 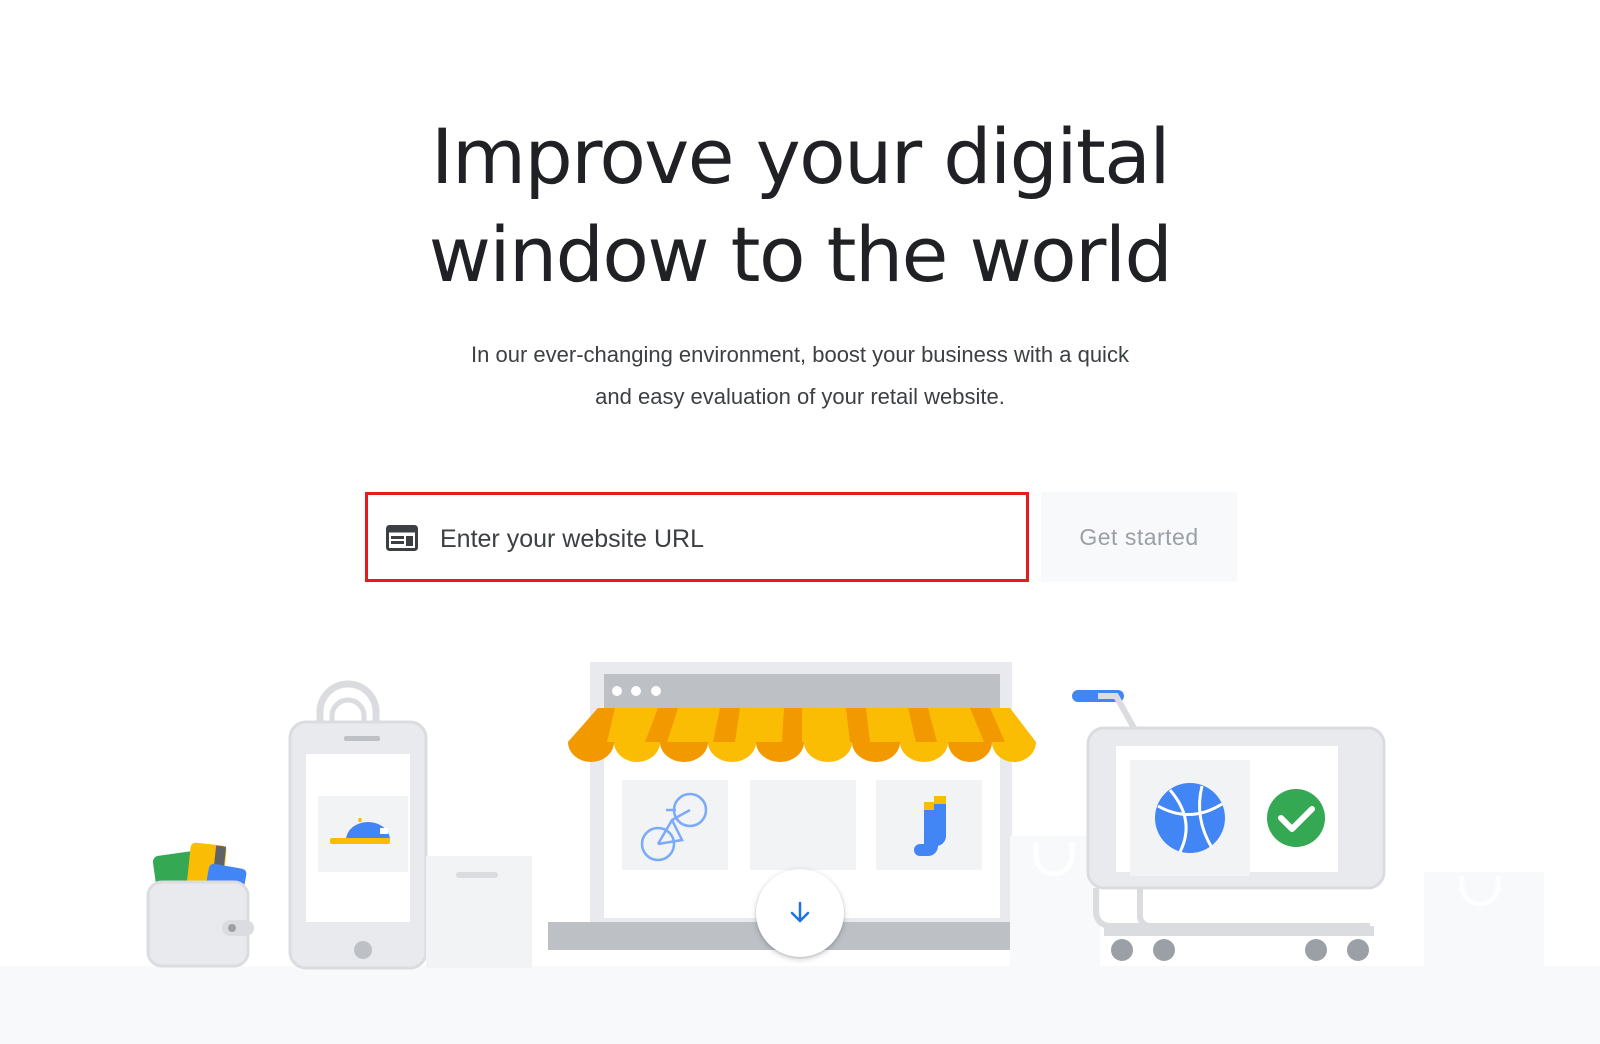 I want to click on arrow-down-icon, so click(x=800, y=912).